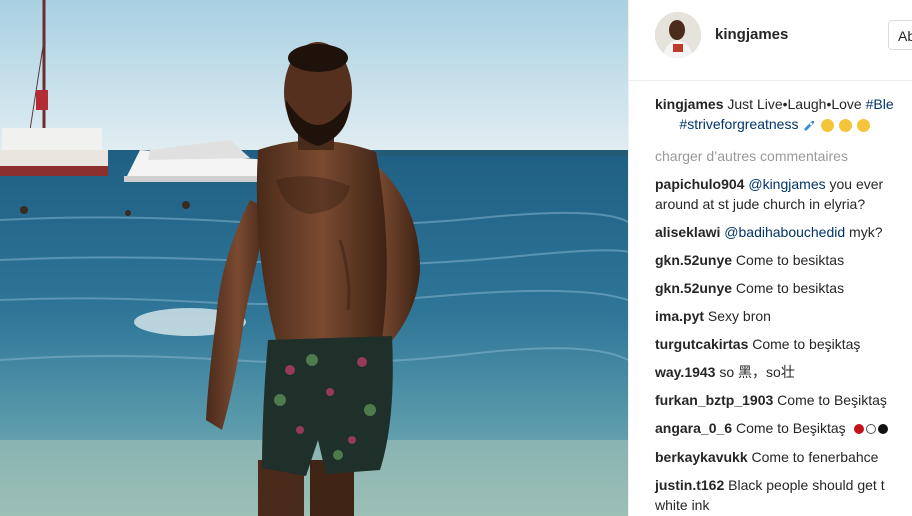 This screenshot has height=516, width=912. What do you see at coordinates (846, 125) in the screenshot?
I see `grin-emoji-icon` at bounding box center [846, 125].